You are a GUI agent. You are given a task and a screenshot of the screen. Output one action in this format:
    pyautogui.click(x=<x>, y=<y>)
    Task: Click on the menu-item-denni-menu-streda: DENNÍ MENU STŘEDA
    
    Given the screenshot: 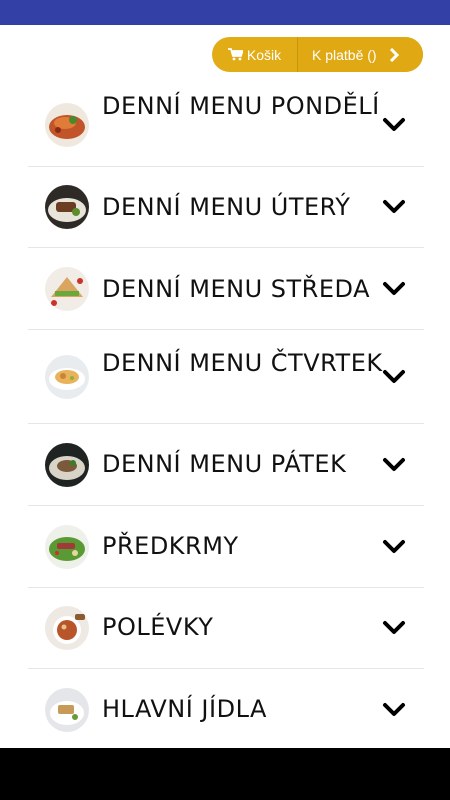 What is the action you would take?
    pyautogui.click(x=226, y=289)
    